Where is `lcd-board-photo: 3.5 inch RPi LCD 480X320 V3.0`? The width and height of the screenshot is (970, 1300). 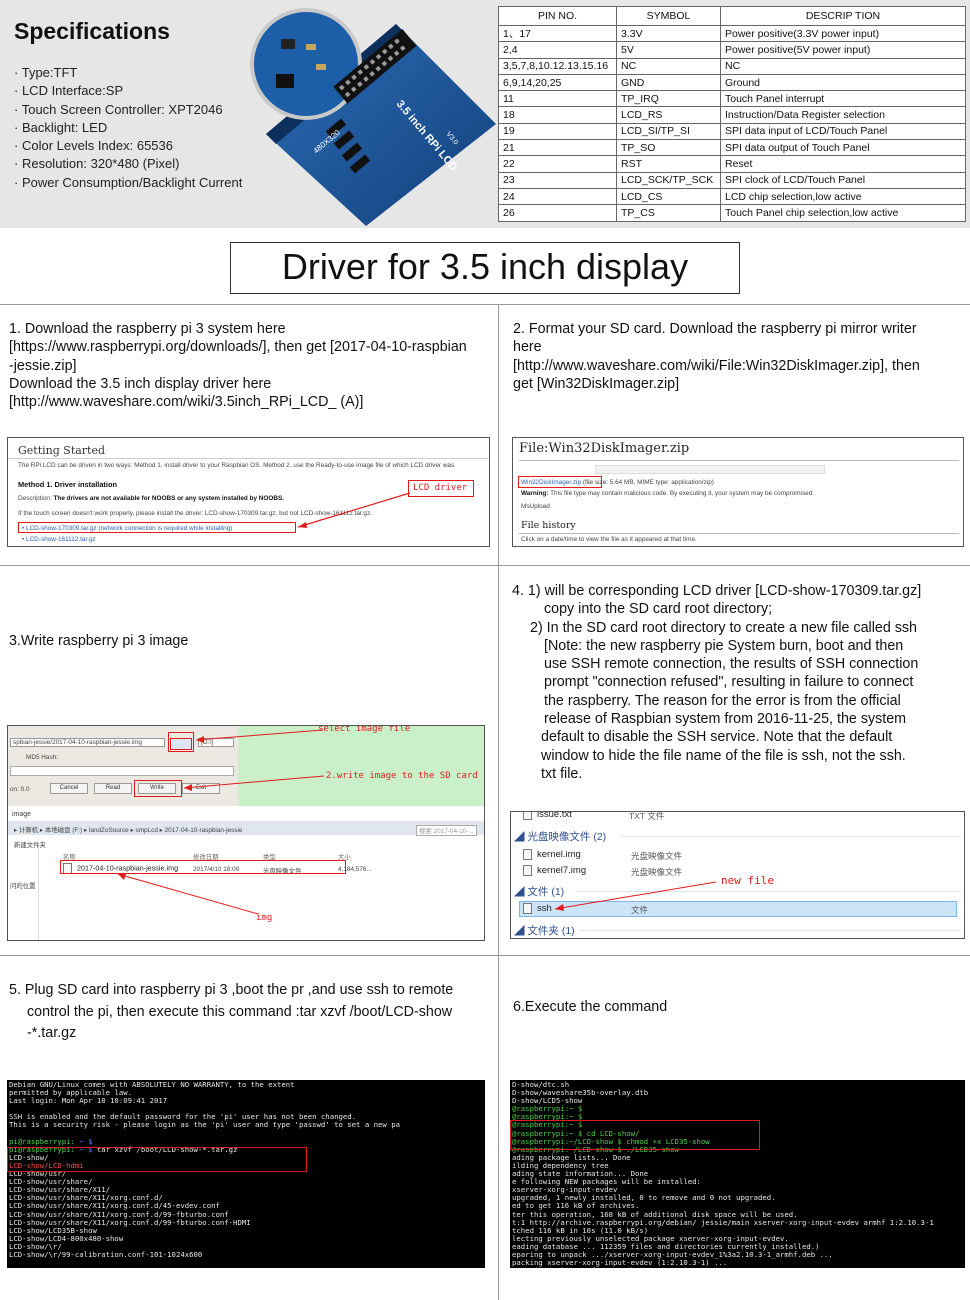
lcd-board-photo: 3.5 inch RPi LCD 480X320 V3.0 is located at coordinates (373, 117).